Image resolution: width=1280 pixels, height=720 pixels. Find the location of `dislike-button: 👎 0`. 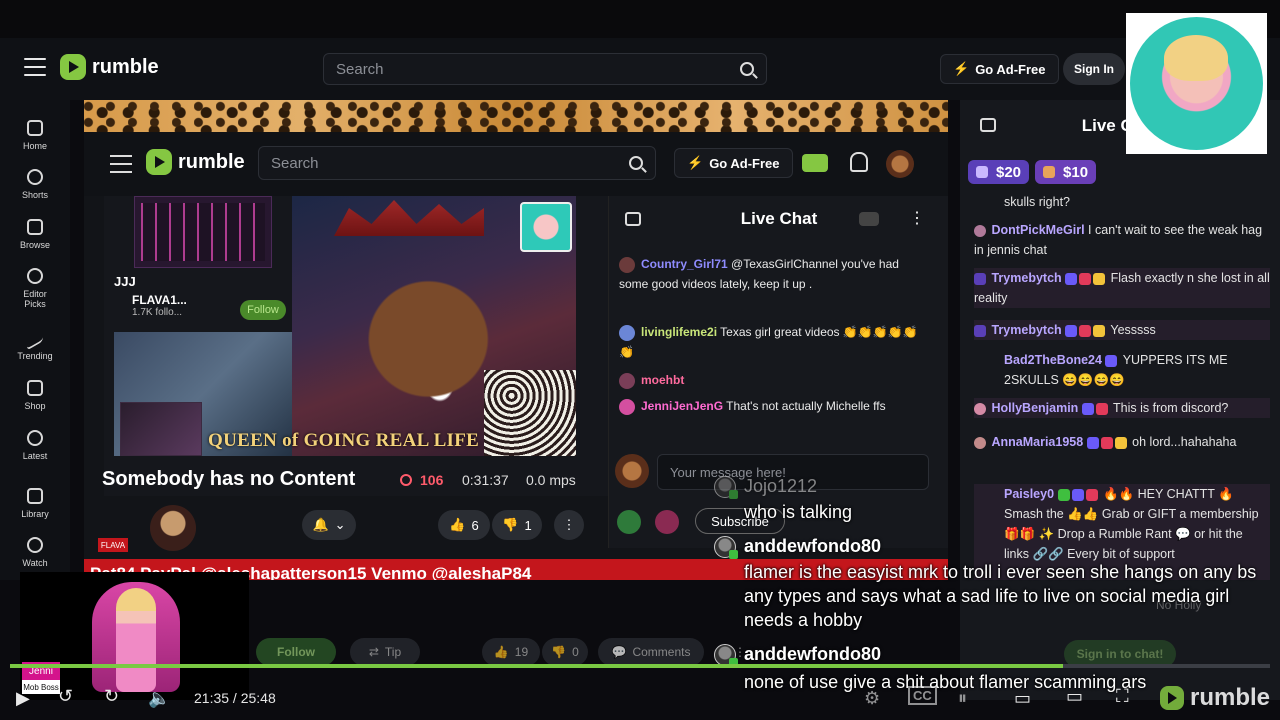

dislike-button: 👎 0 is located at coordinates (565, 652).